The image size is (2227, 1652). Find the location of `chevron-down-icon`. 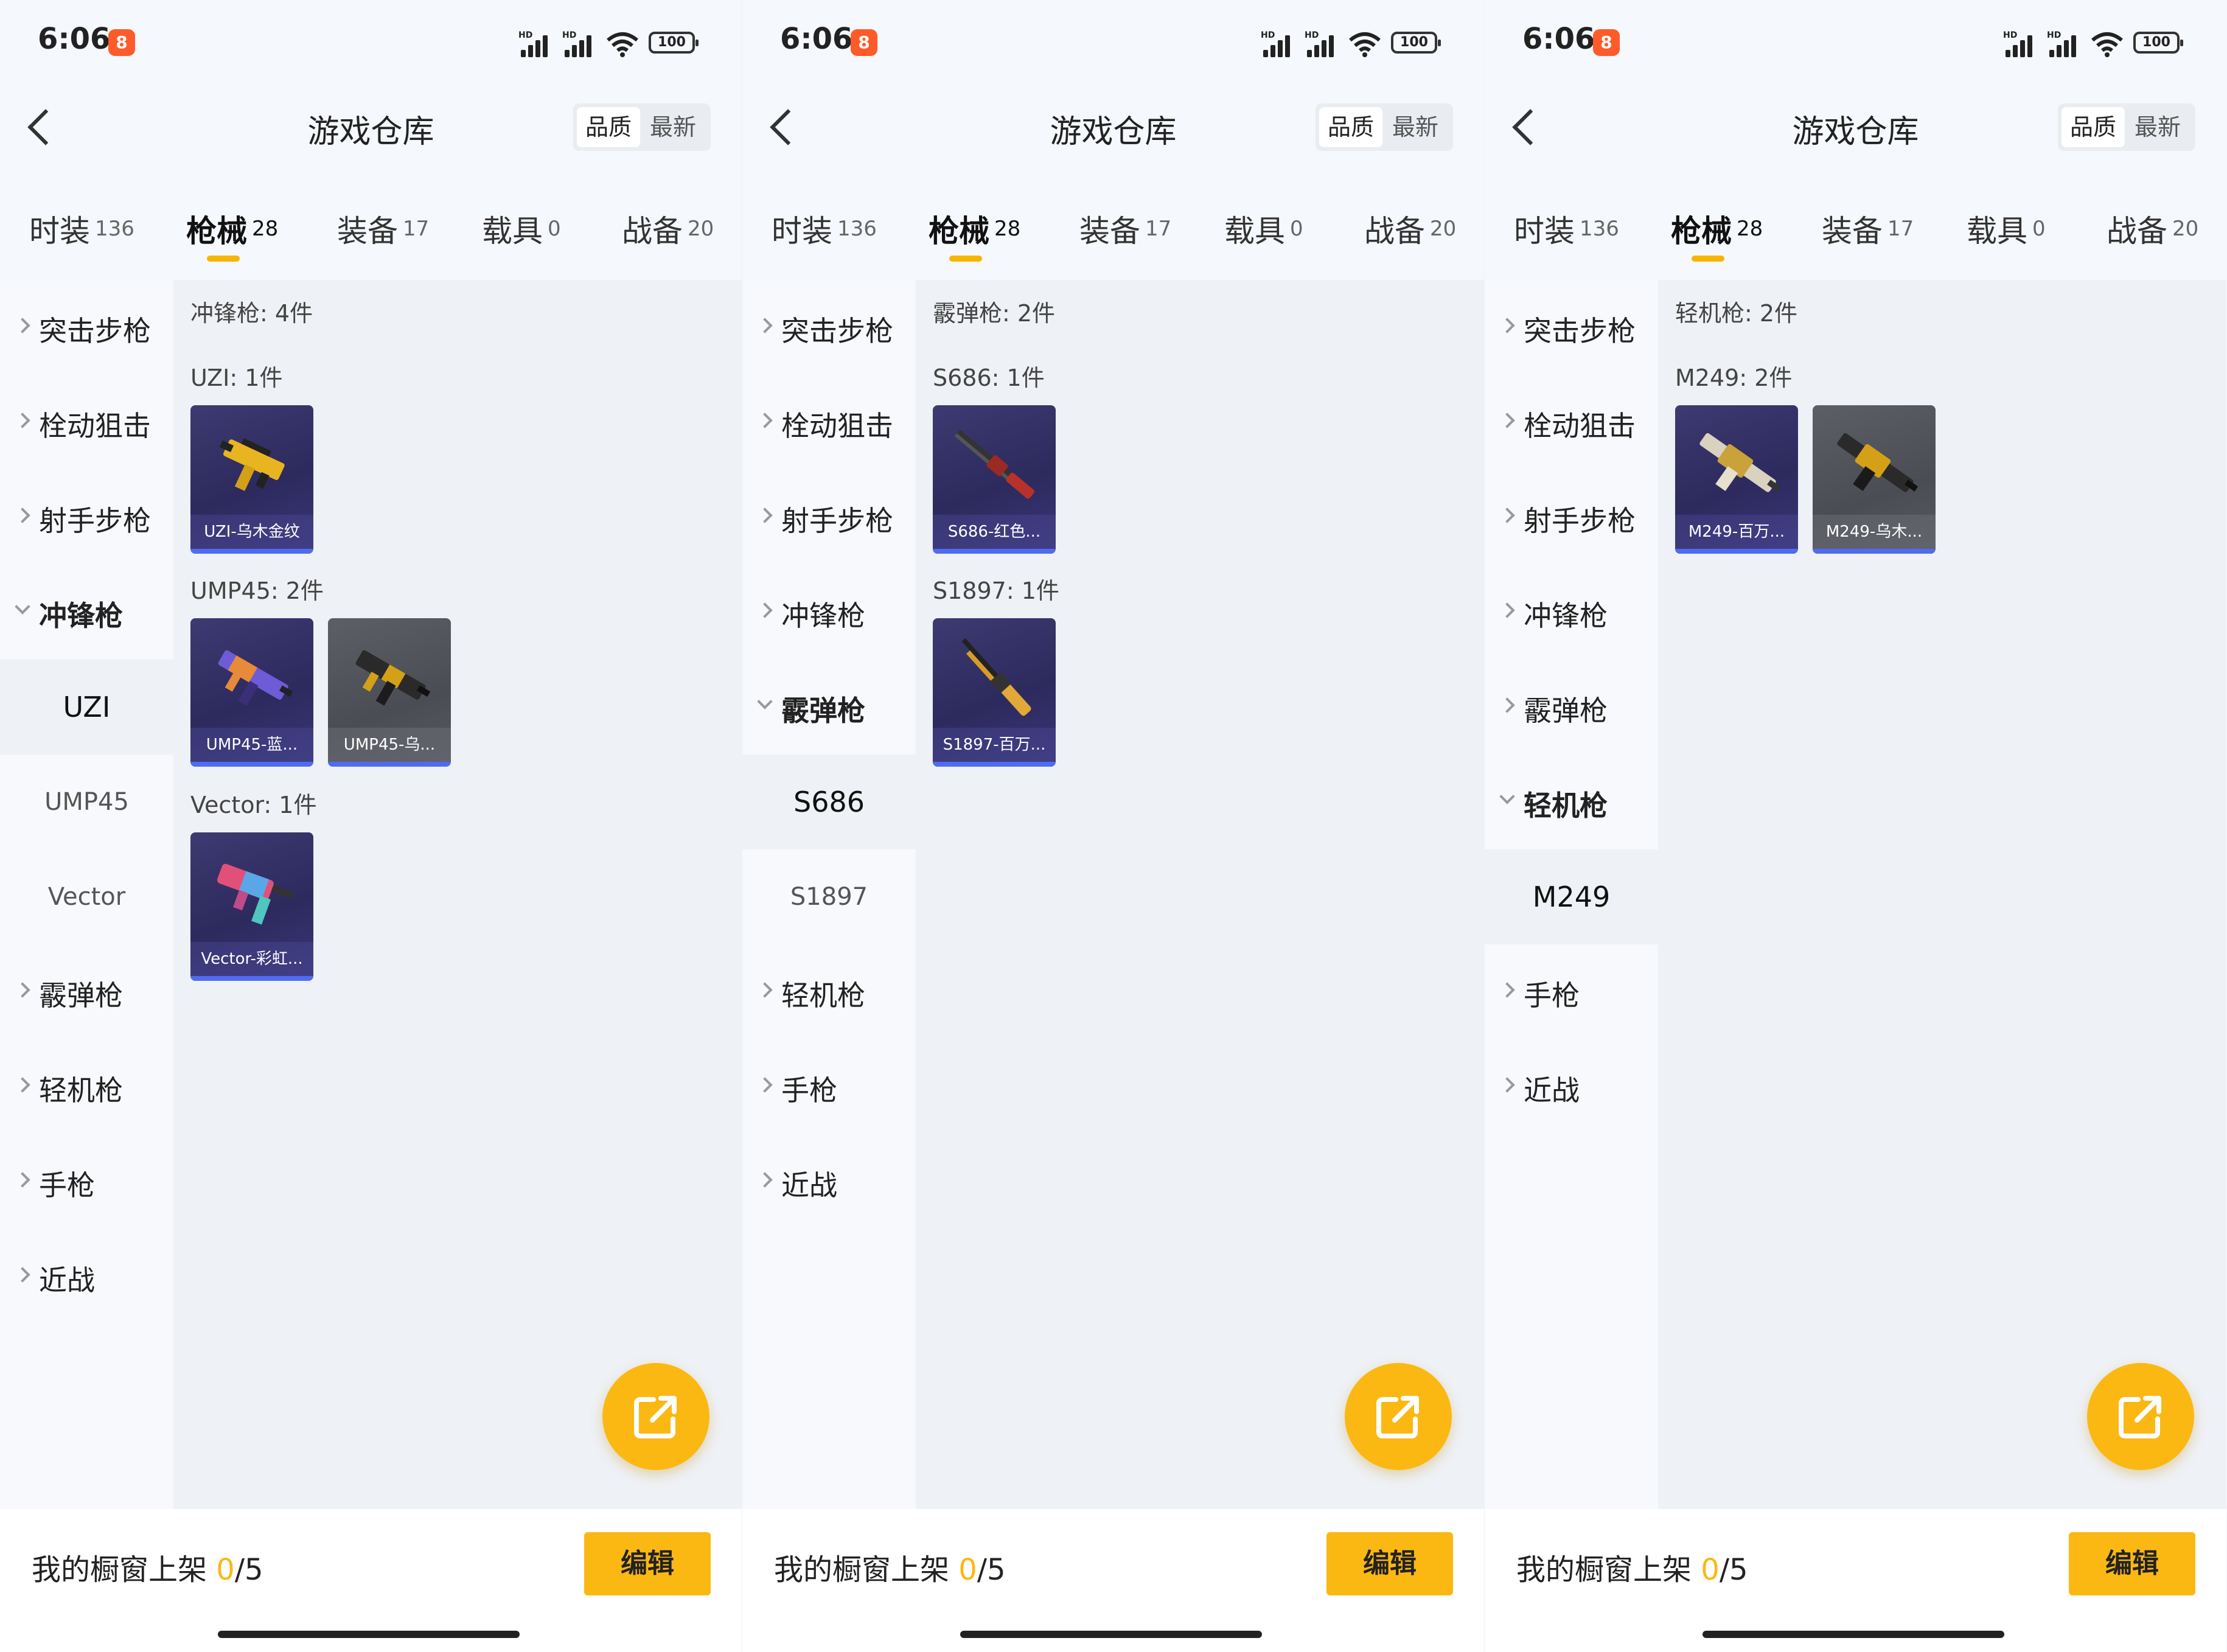

chevron-down-icon is located at coordinates (23, 607).